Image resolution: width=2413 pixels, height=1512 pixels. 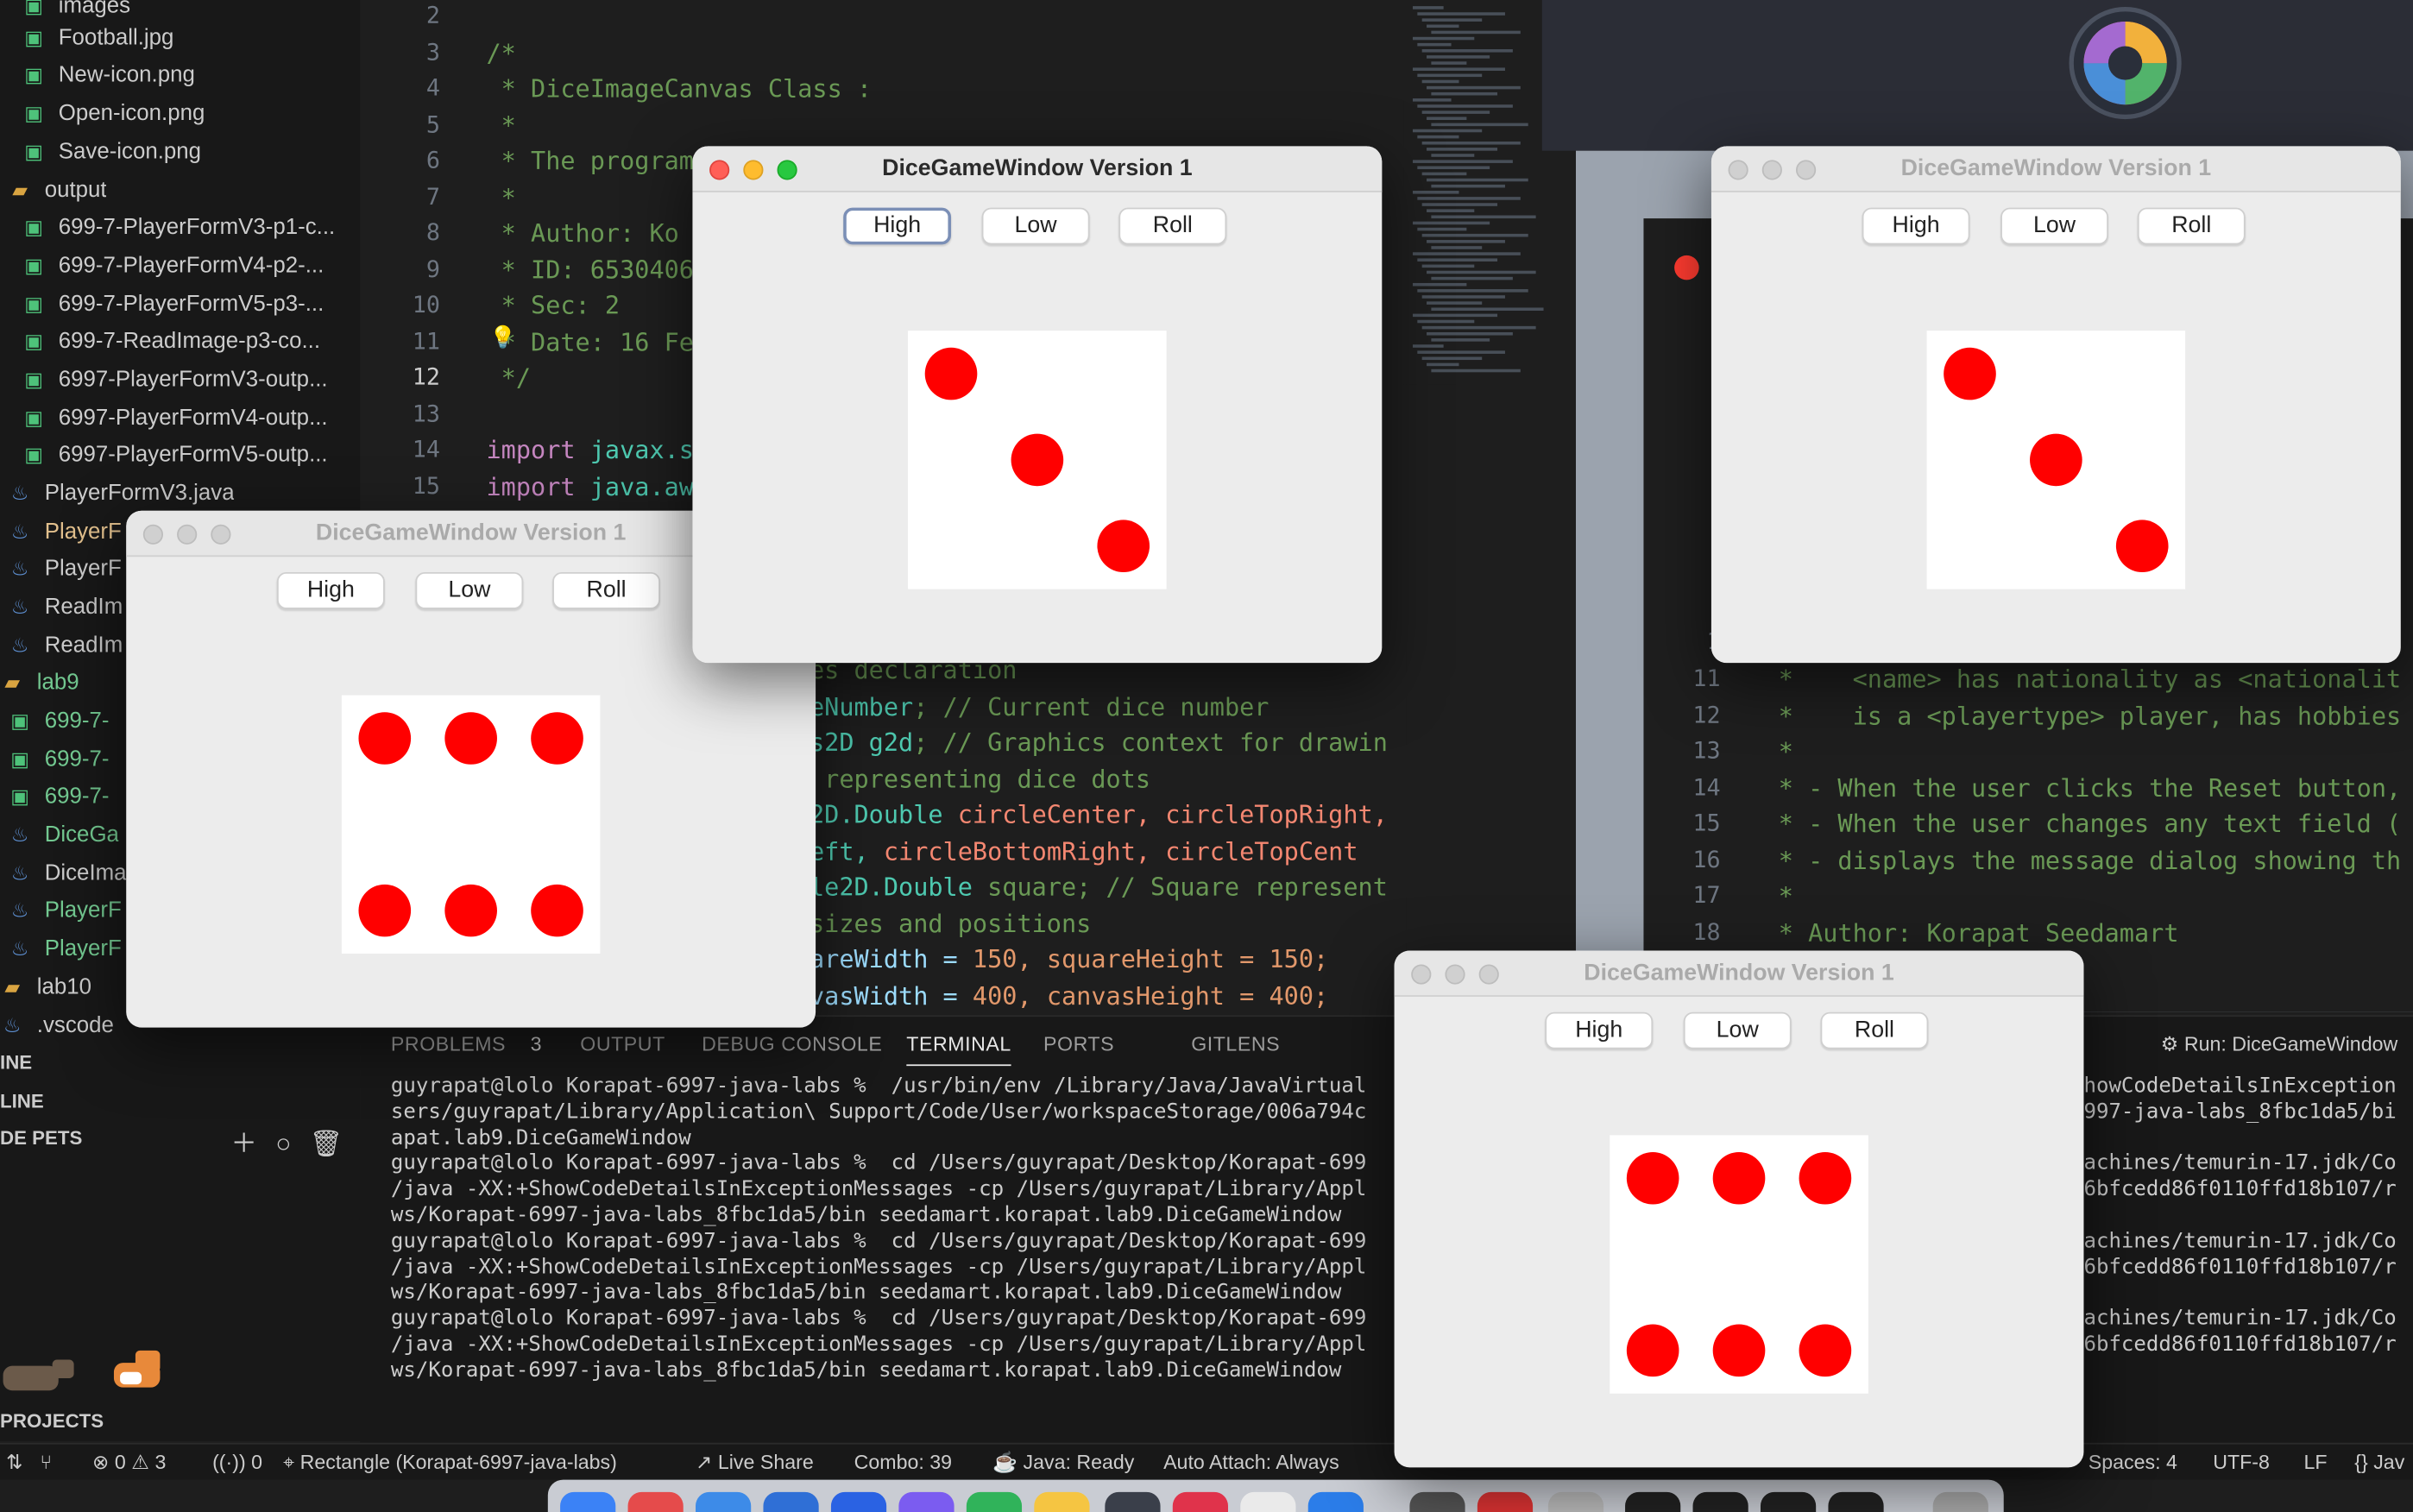 What do you see at coordinates (553, 306) in the screenshot?
I see `code-line: * Sec: 2` at bounding box center [553, 306].